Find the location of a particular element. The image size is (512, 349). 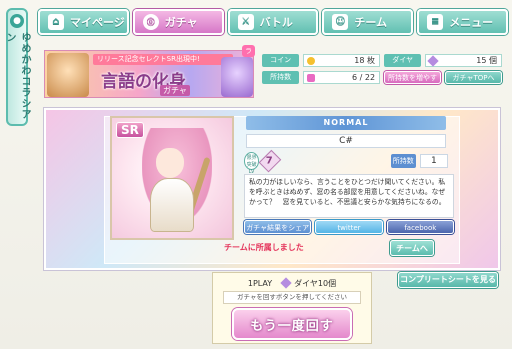

complete-sheet-button: コンプリートシートを見る is located at coordinates (448, 280).